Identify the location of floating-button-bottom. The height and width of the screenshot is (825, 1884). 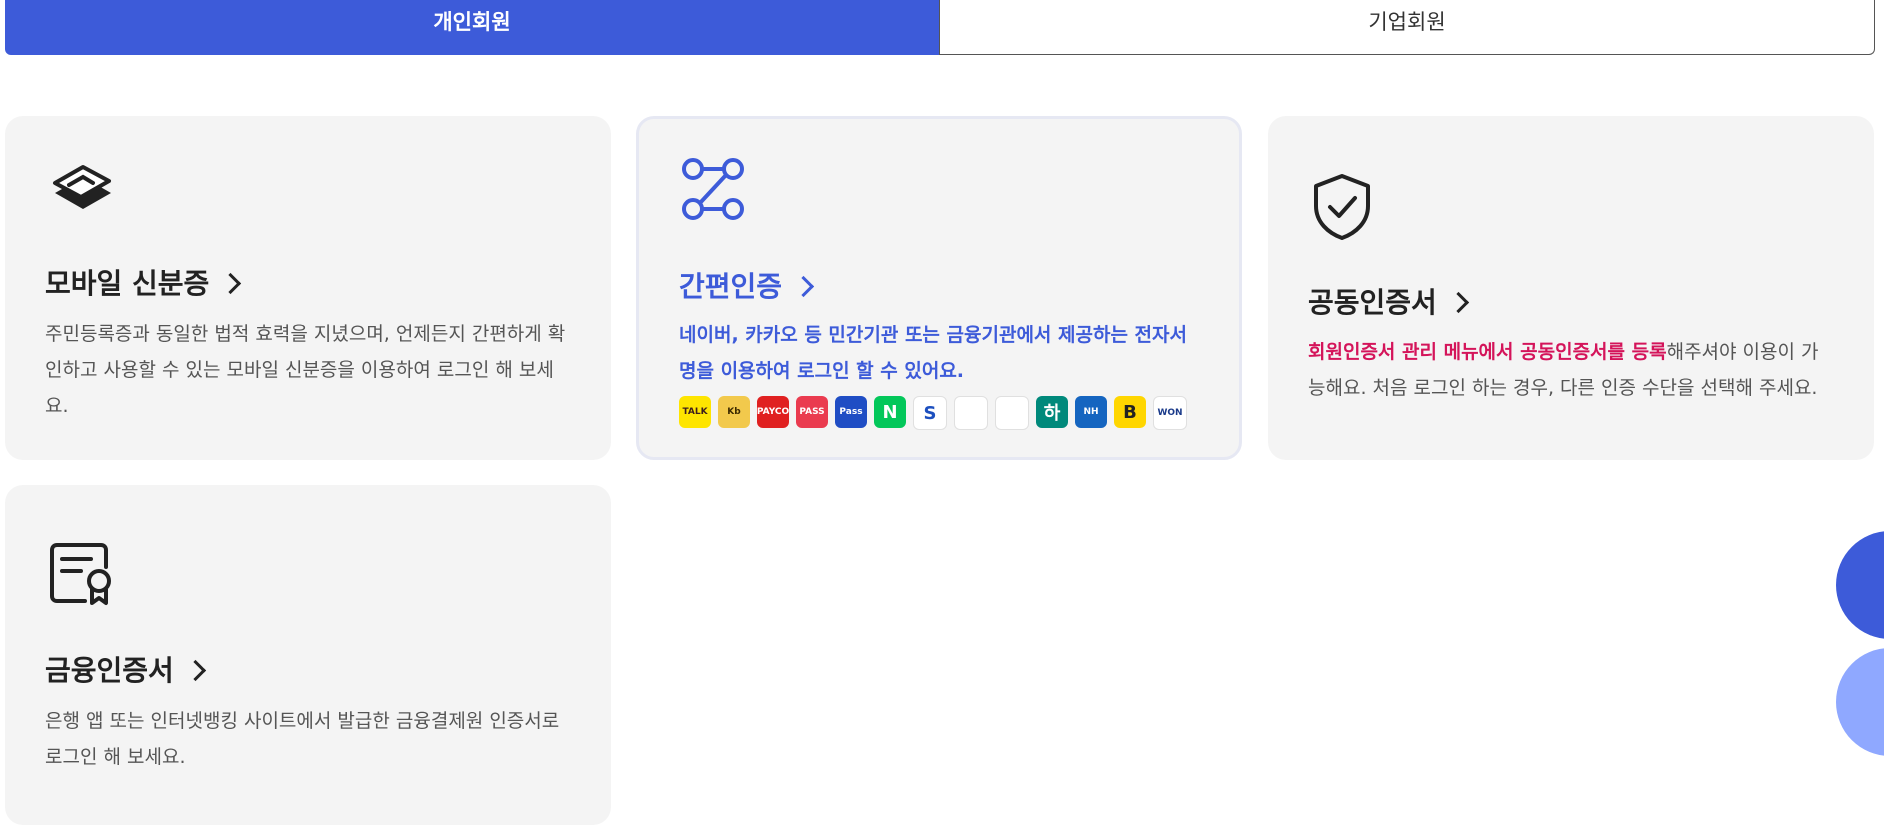
(1860, 702).